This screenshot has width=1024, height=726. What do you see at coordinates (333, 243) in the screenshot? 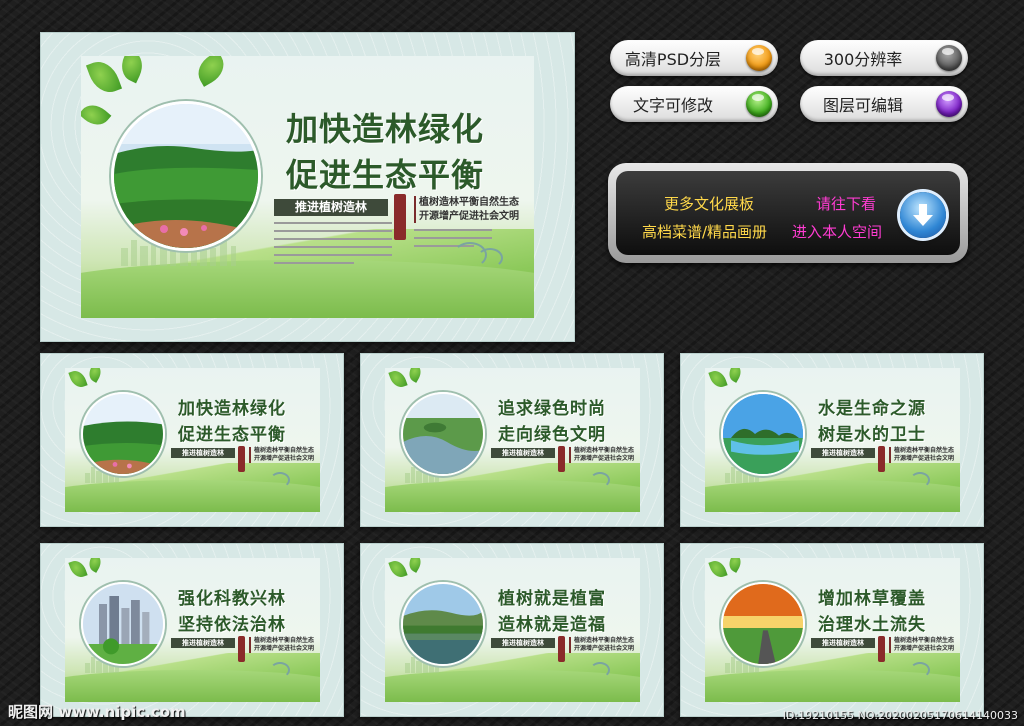
I see `body-text-lines` at bounding box center [333, 243].